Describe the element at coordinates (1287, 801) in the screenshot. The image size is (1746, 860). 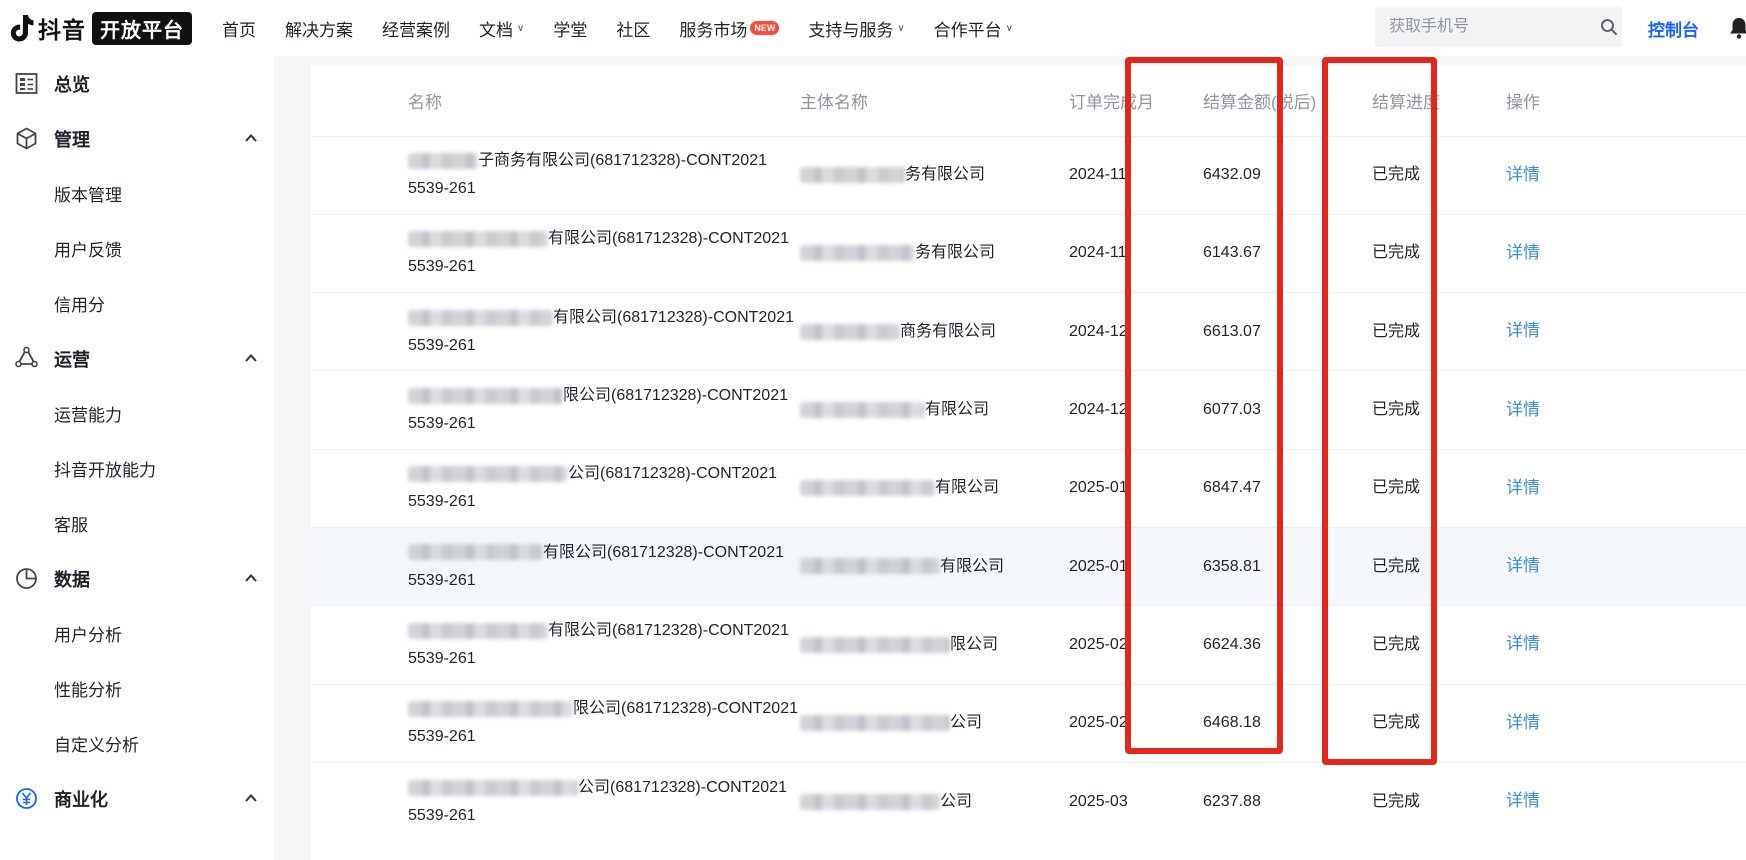
I see `cell-settlement-amount: 6237.88` at that location.